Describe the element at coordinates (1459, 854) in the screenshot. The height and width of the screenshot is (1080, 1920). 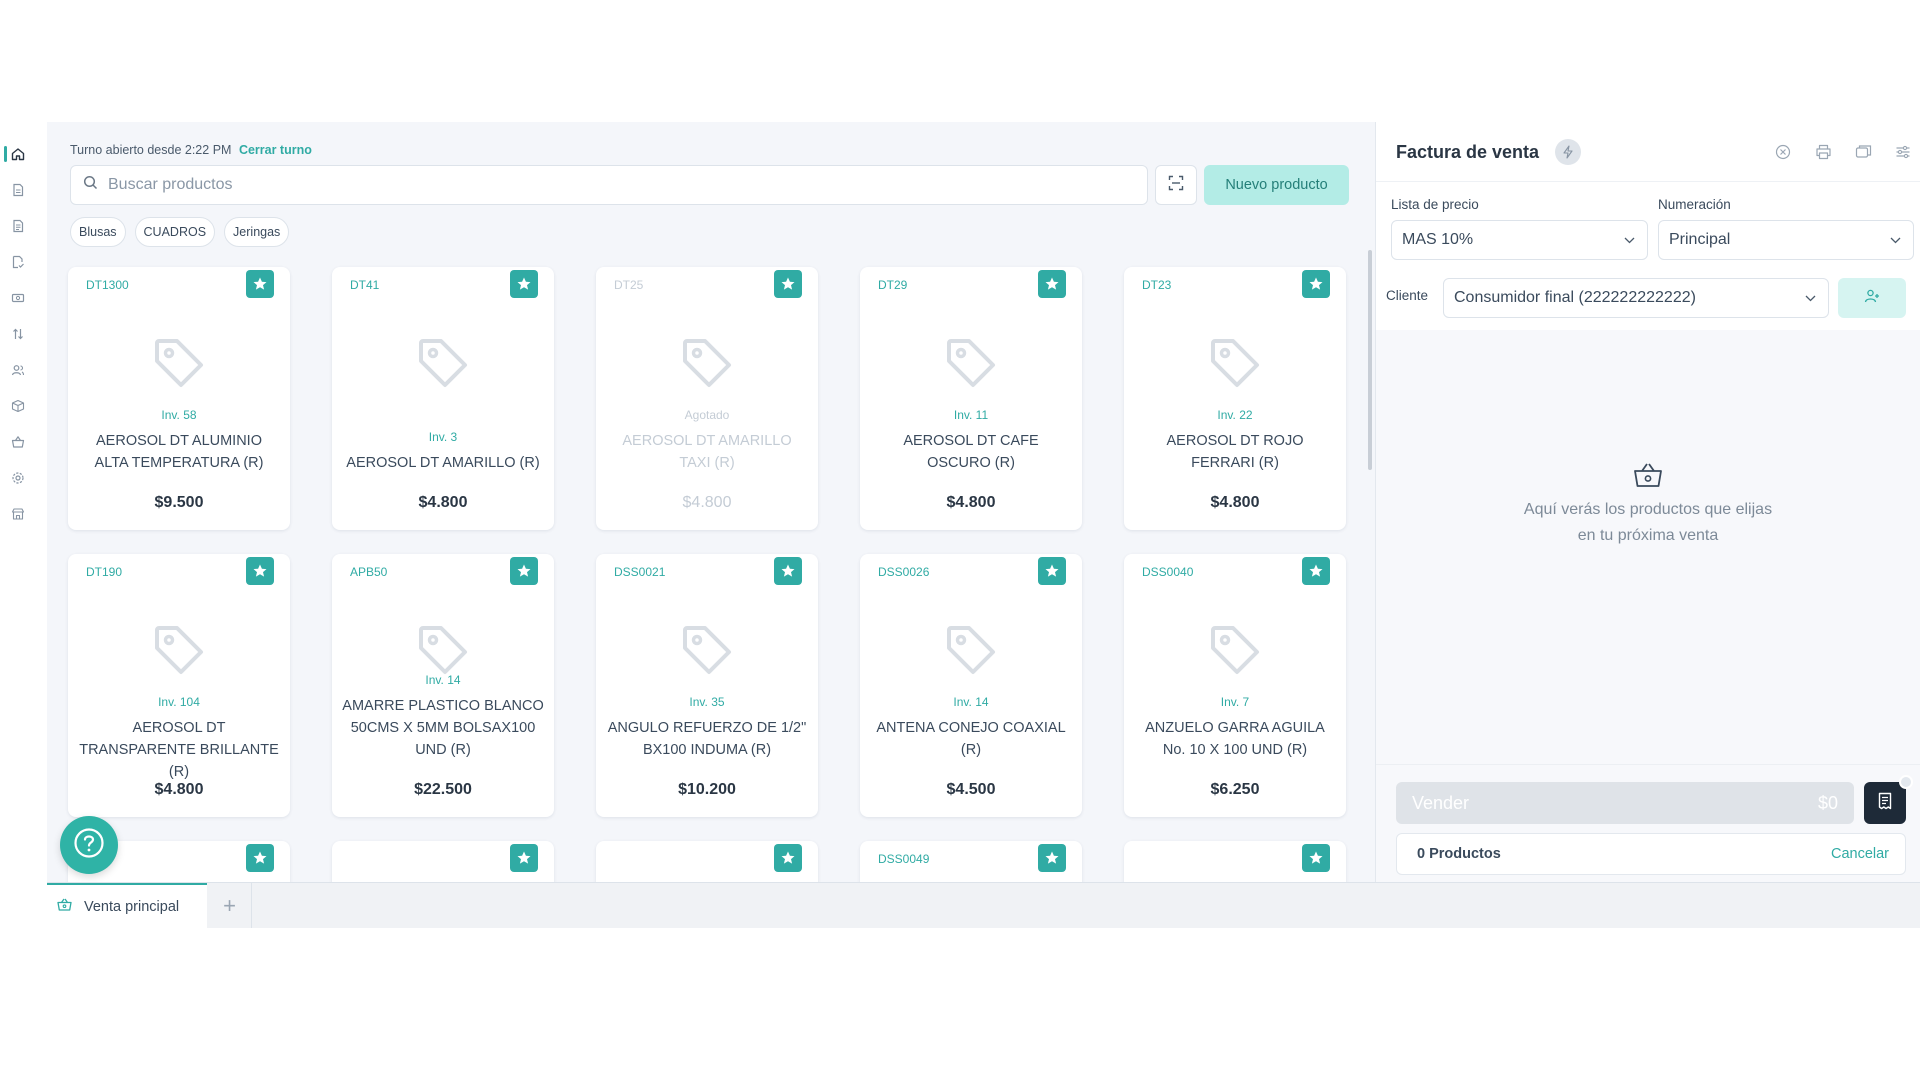
I see `products-count: 0 Productos` at that location.